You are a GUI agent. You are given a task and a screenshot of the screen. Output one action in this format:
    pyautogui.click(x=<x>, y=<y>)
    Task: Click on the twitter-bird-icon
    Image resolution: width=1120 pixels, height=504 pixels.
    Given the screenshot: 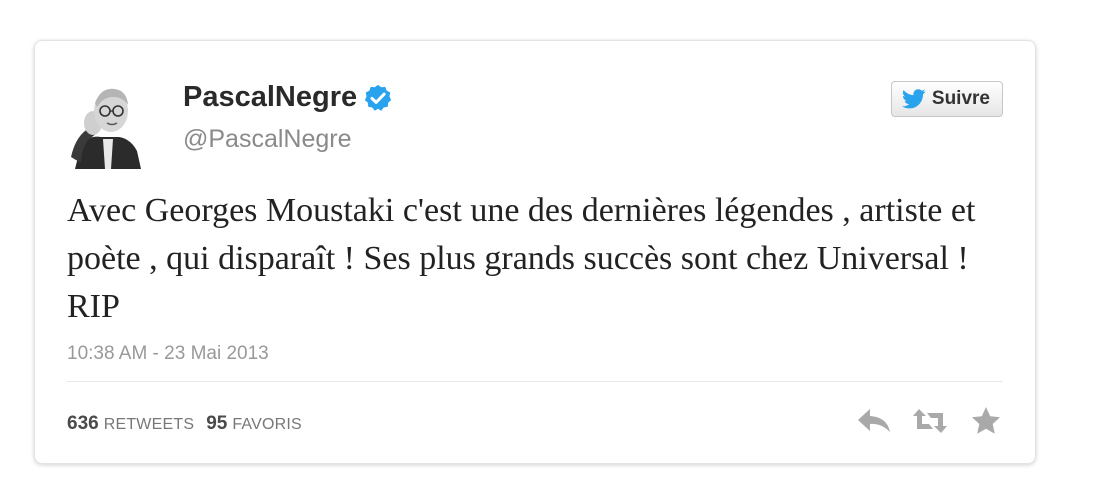 What is the action you would take?
    pyautogui.click(x=913, y=99)
    